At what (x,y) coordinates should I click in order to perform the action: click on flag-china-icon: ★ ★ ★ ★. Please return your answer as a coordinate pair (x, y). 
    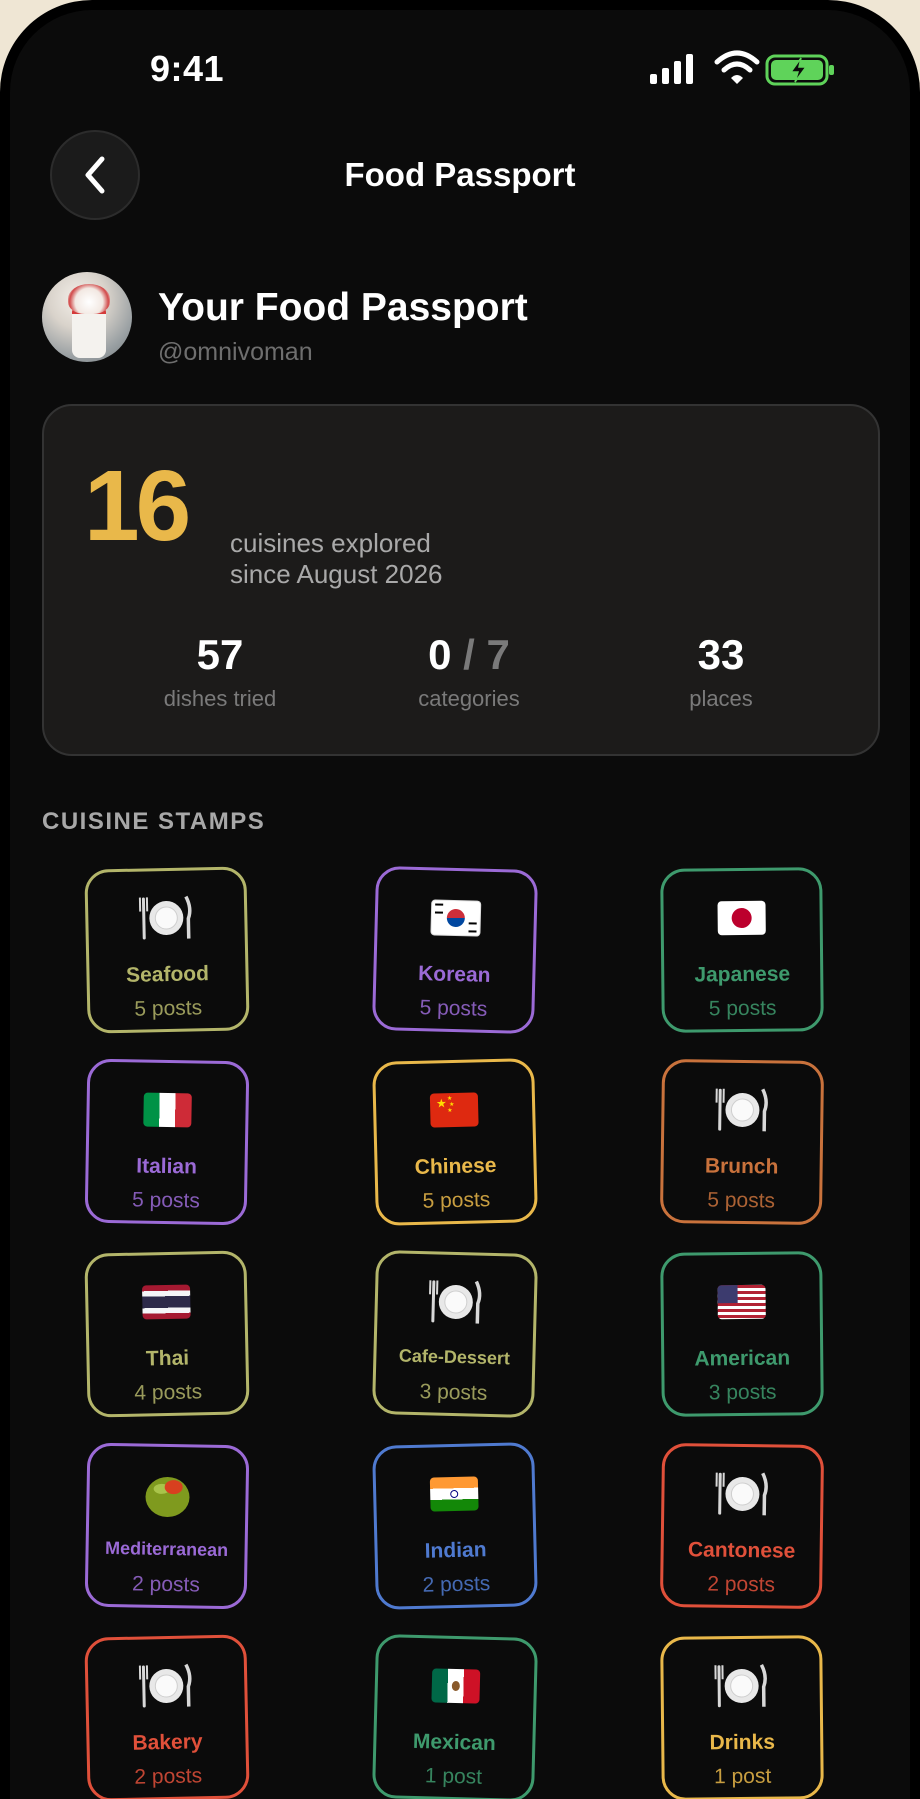
    Looking at the image, I should click on (454, 1110).